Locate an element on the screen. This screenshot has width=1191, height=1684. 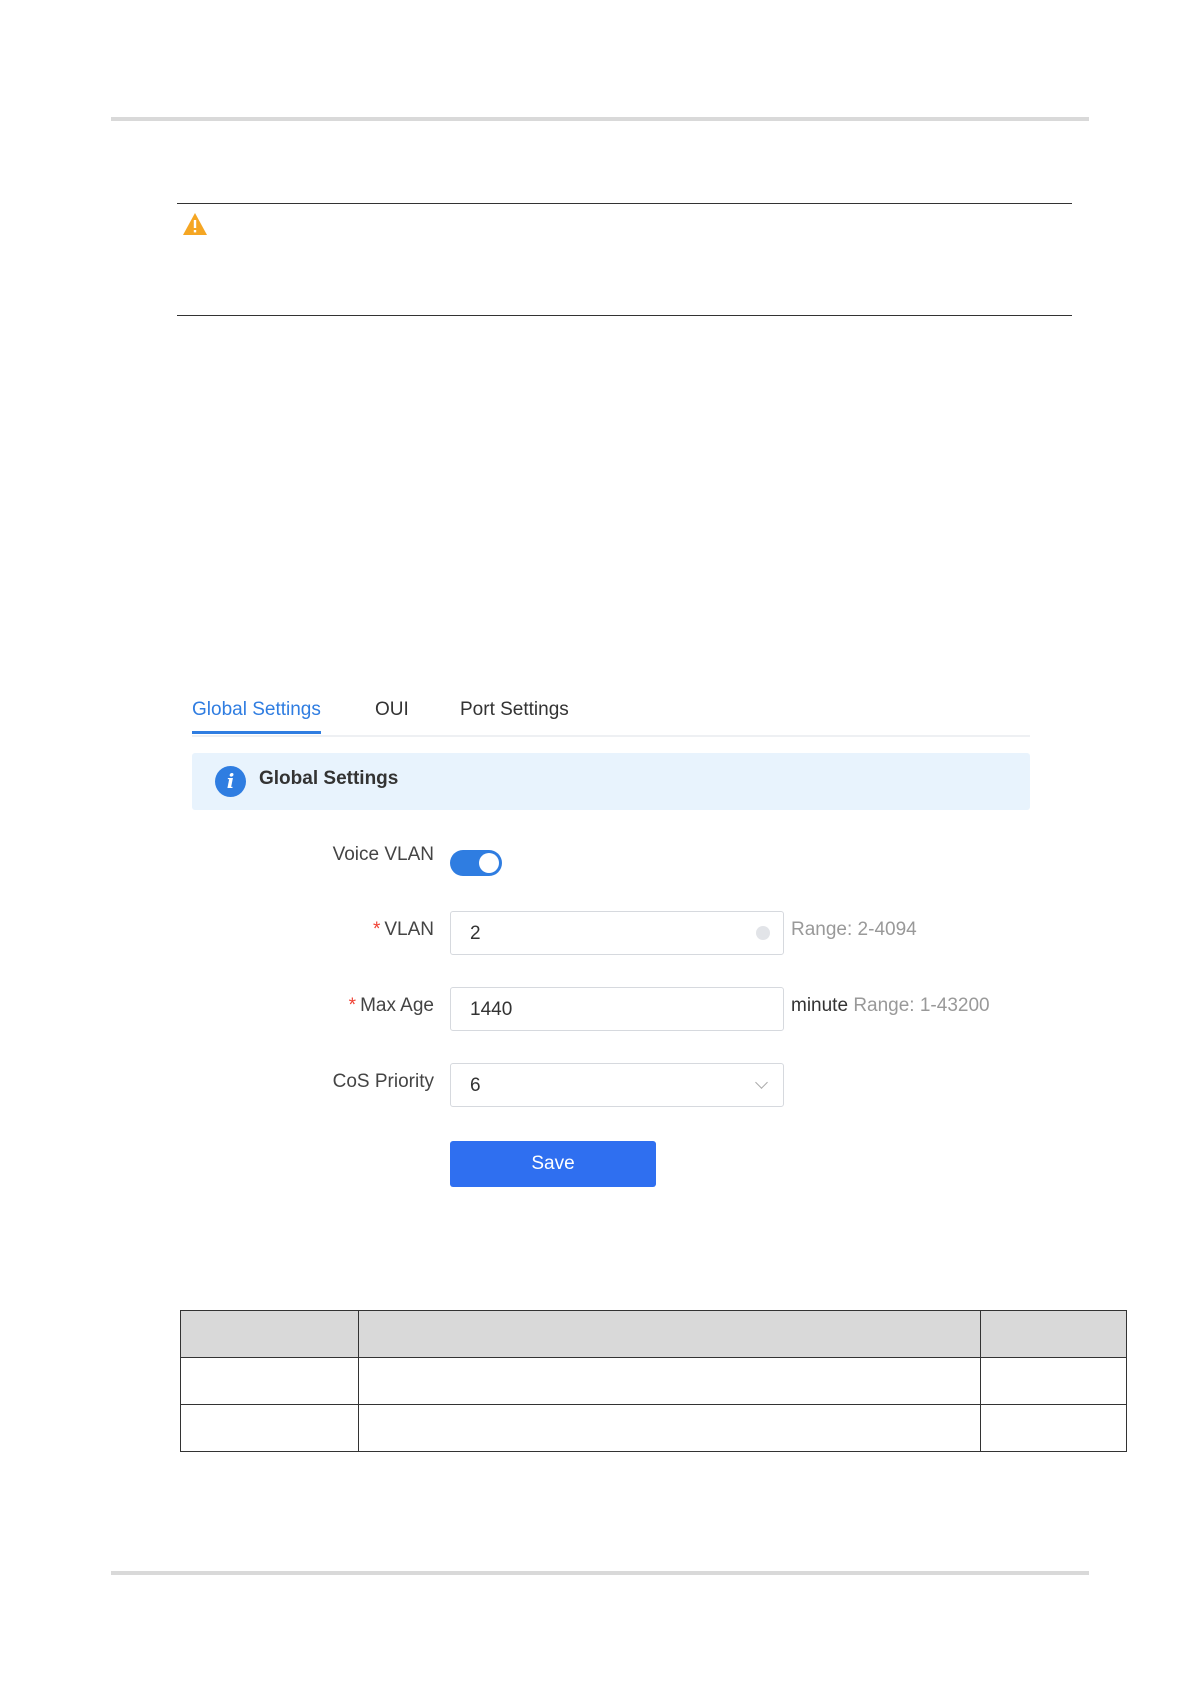
warning-box is located at coordinates (624, 259).